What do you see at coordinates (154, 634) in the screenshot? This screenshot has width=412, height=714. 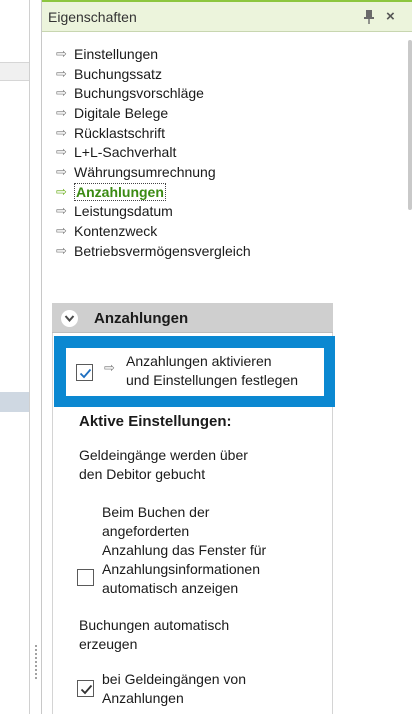 I see `auto-bookings-heading: Buchungen automatisch erzeugen` at bounding box center [154, 634].